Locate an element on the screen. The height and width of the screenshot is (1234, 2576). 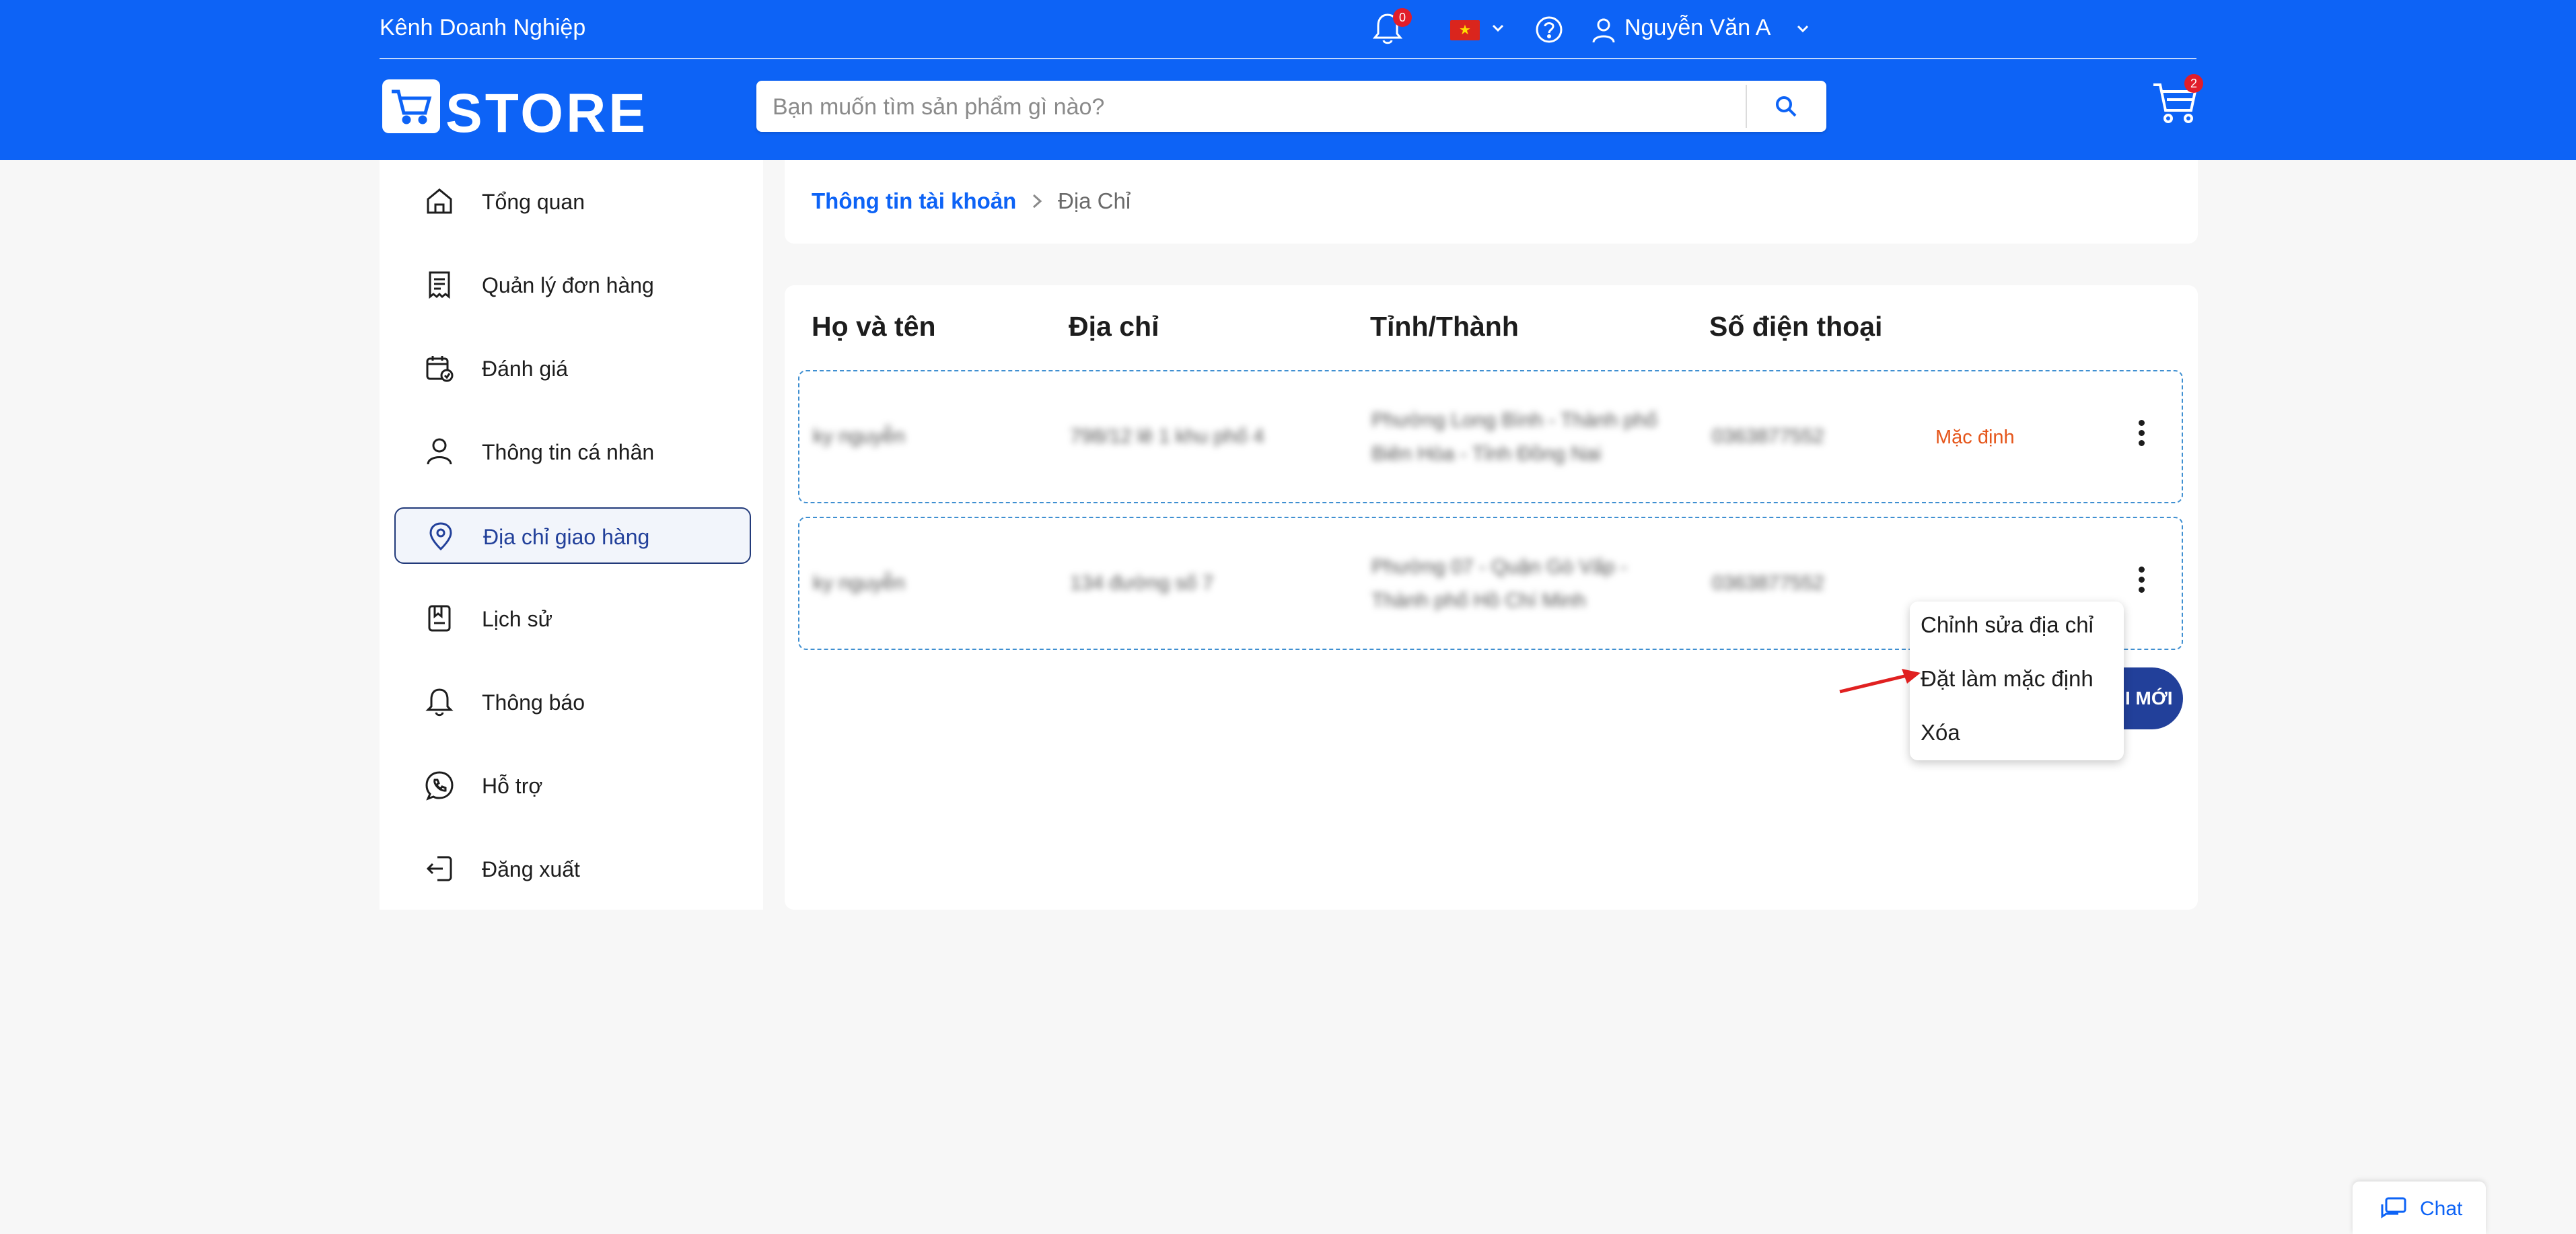
sidebar-item-reviews: Đánh giá is located at coordinates (572, 368).